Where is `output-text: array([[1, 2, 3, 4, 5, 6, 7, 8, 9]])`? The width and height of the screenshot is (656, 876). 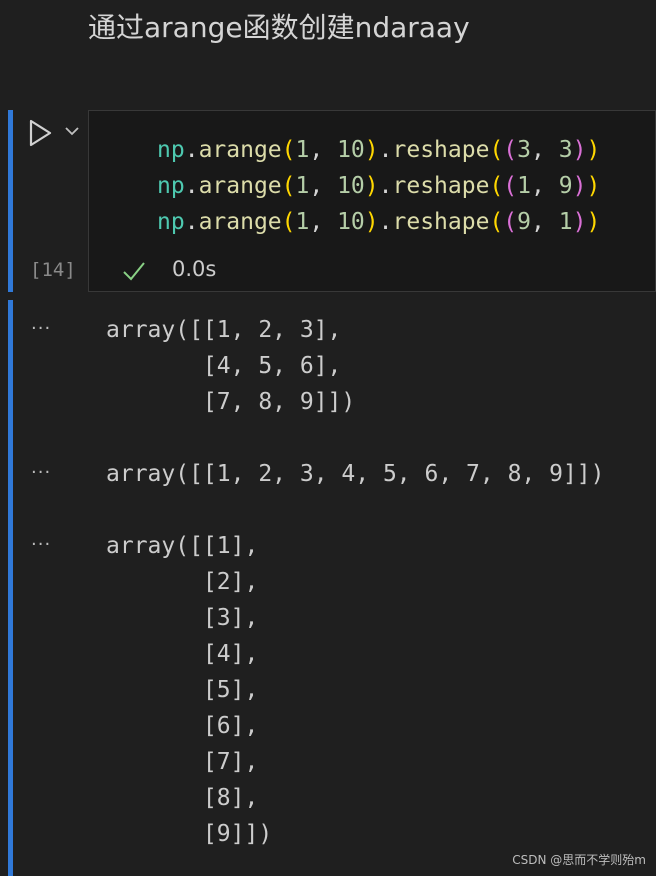 output-text: array([[1, 2, 3, 4, 5, 6, 7, 8, 9]]) is located at coordinates (355, 474).